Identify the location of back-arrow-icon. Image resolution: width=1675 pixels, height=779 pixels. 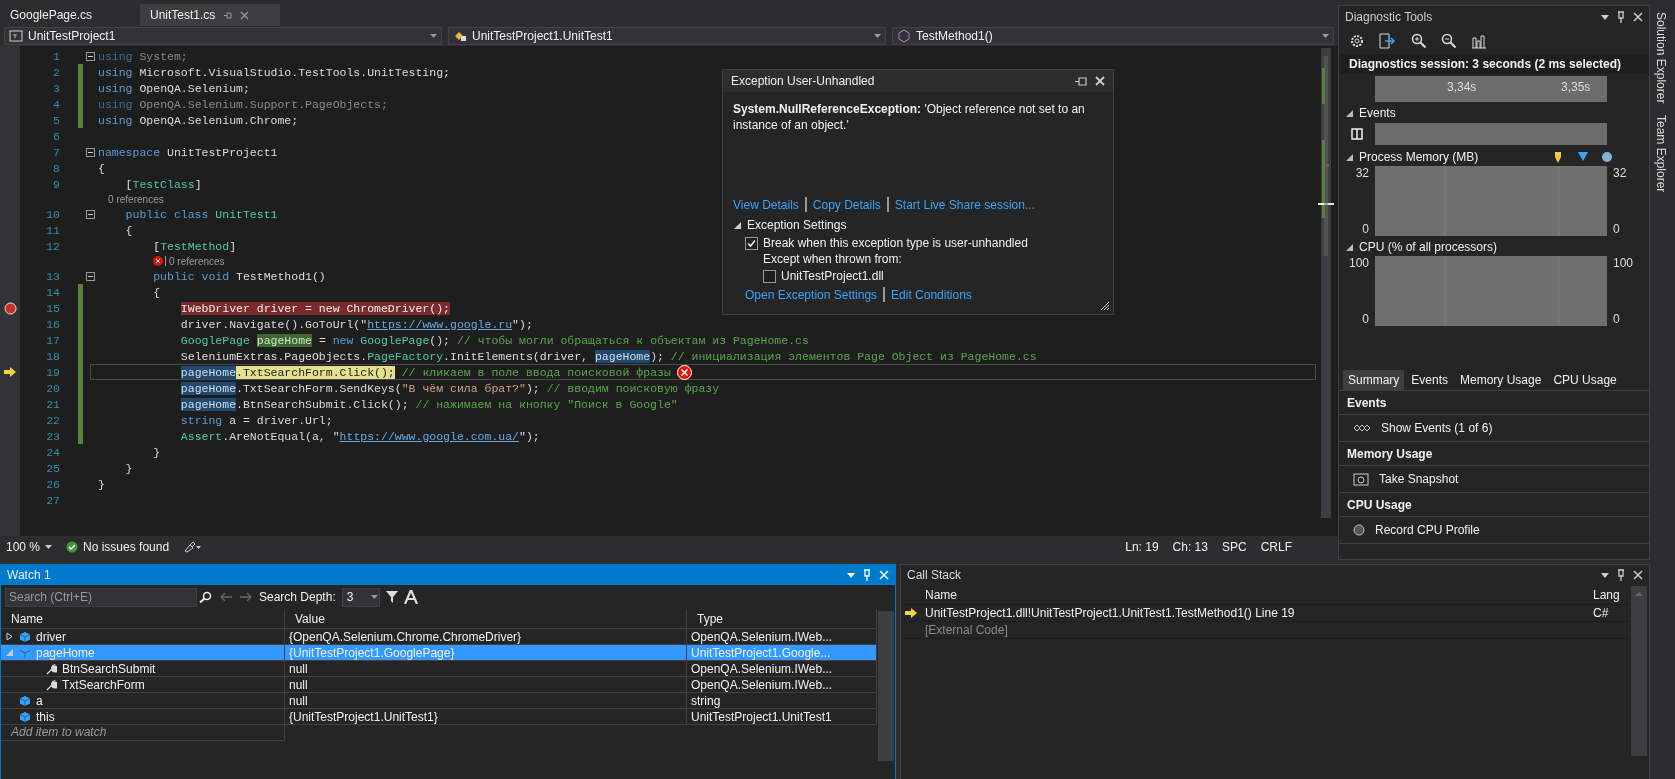
(226, 597).